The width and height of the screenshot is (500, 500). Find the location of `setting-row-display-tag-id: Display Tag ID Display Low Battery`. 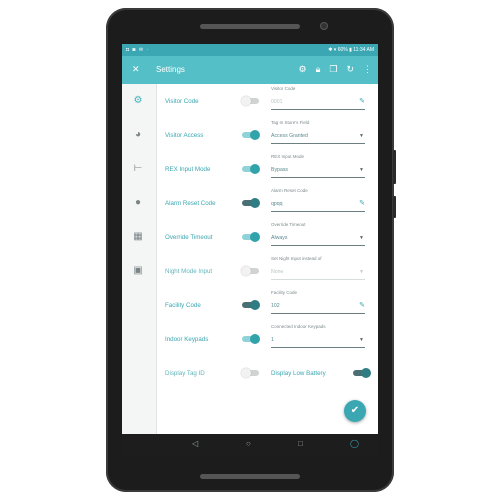

setting-row-display-tag-id: Display Tag ID Display Low Battery is located at coordinates (267, 373).